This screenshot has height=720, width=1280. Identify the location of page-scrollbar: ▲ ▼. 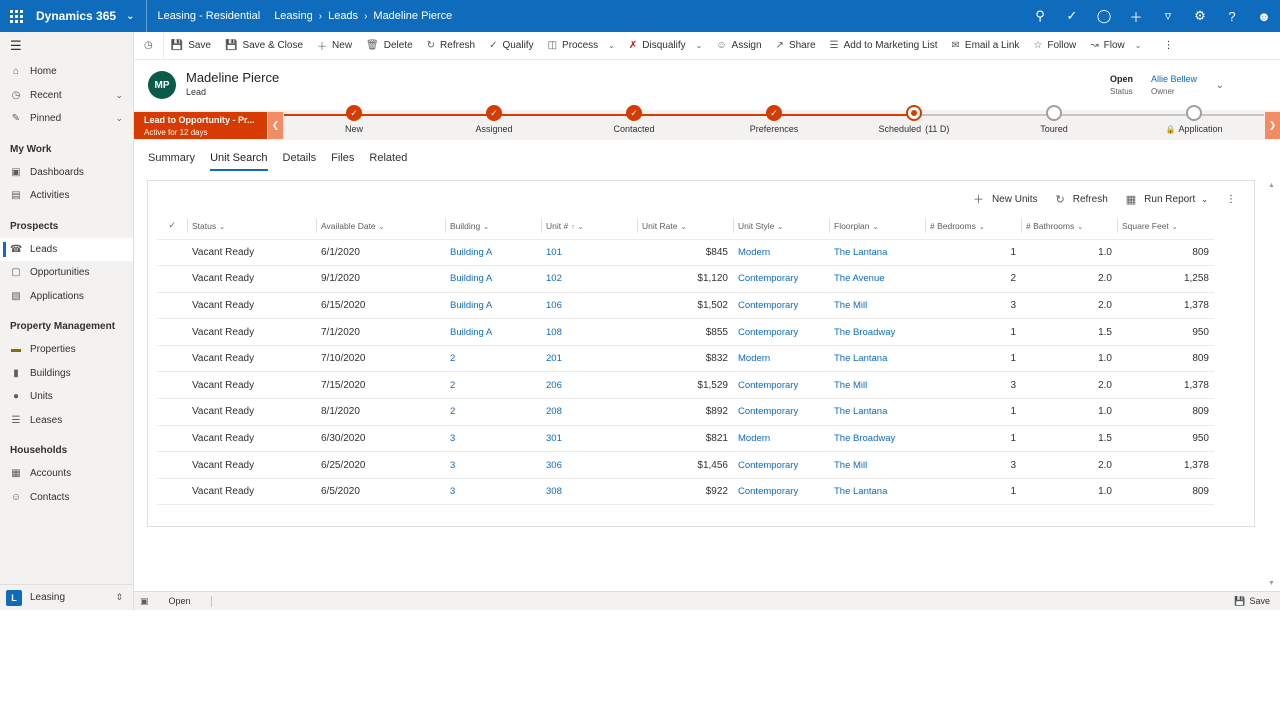
(1273, 385).